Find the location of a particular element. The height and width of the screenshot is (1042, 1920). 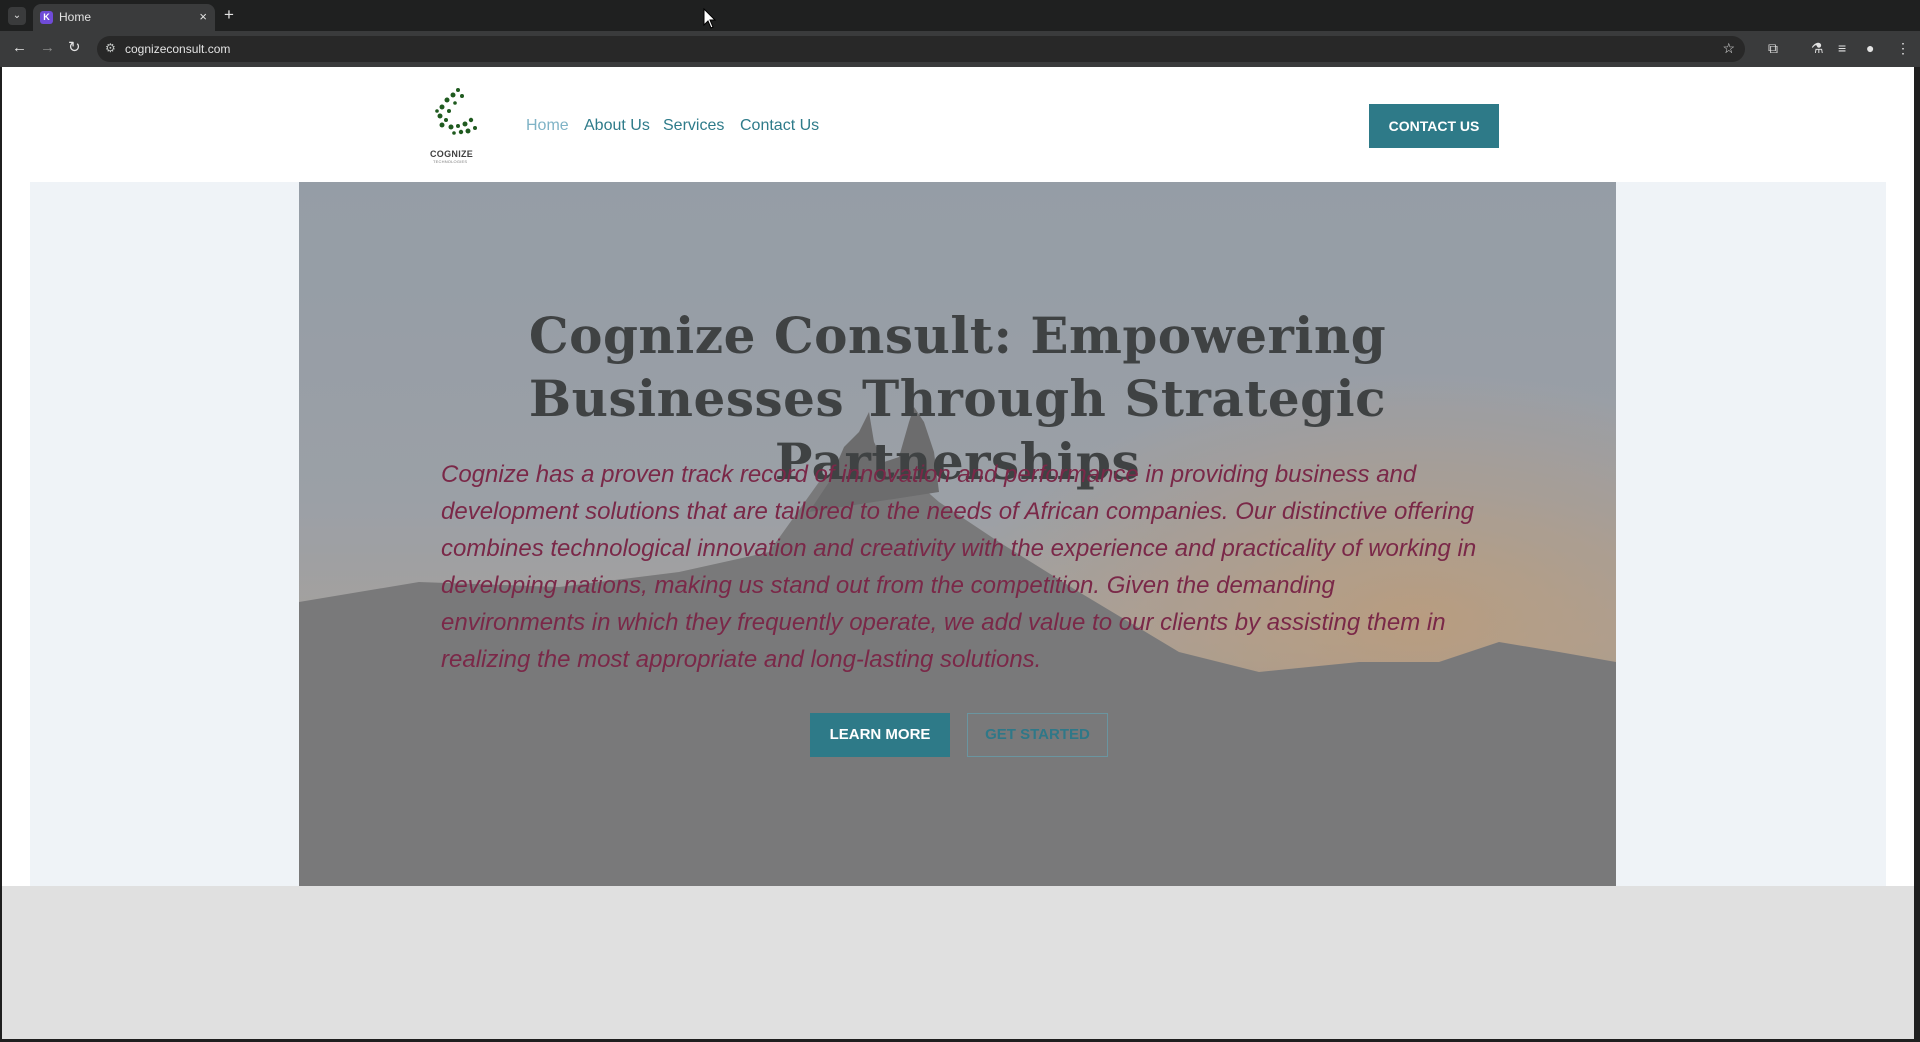

new-tab-icon: + is located at coordinates (229, 15).